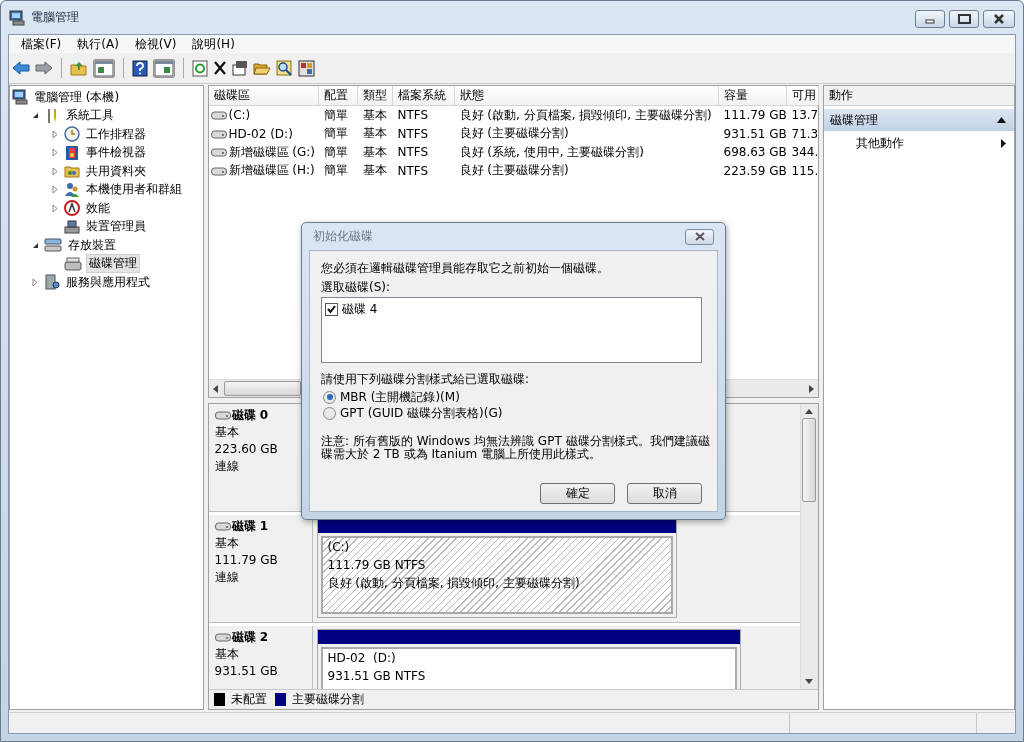 This screenshot has width=1024, height=742. Describe the element at coordinates (52, 282) in the screenshot. I see `services-icon` at that location.